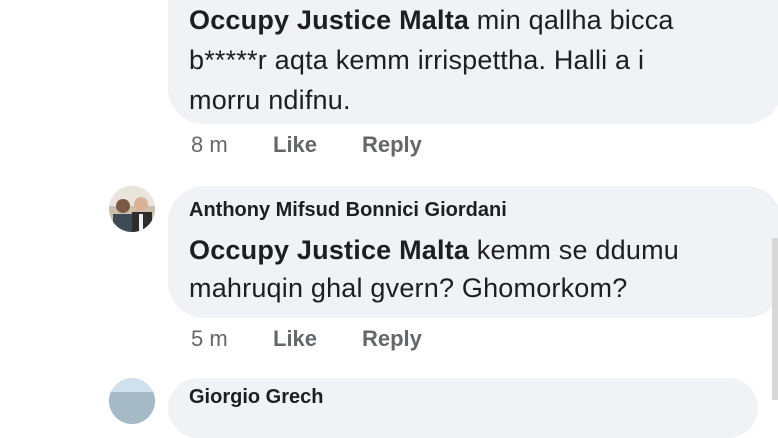 The width and height of the screenshot is (778, 438). Describe the element at coordinates (408, 288) in the screenshot. I see `comment-text-line: mahruqin ghal gvern? Ghomorkom?` at that location.